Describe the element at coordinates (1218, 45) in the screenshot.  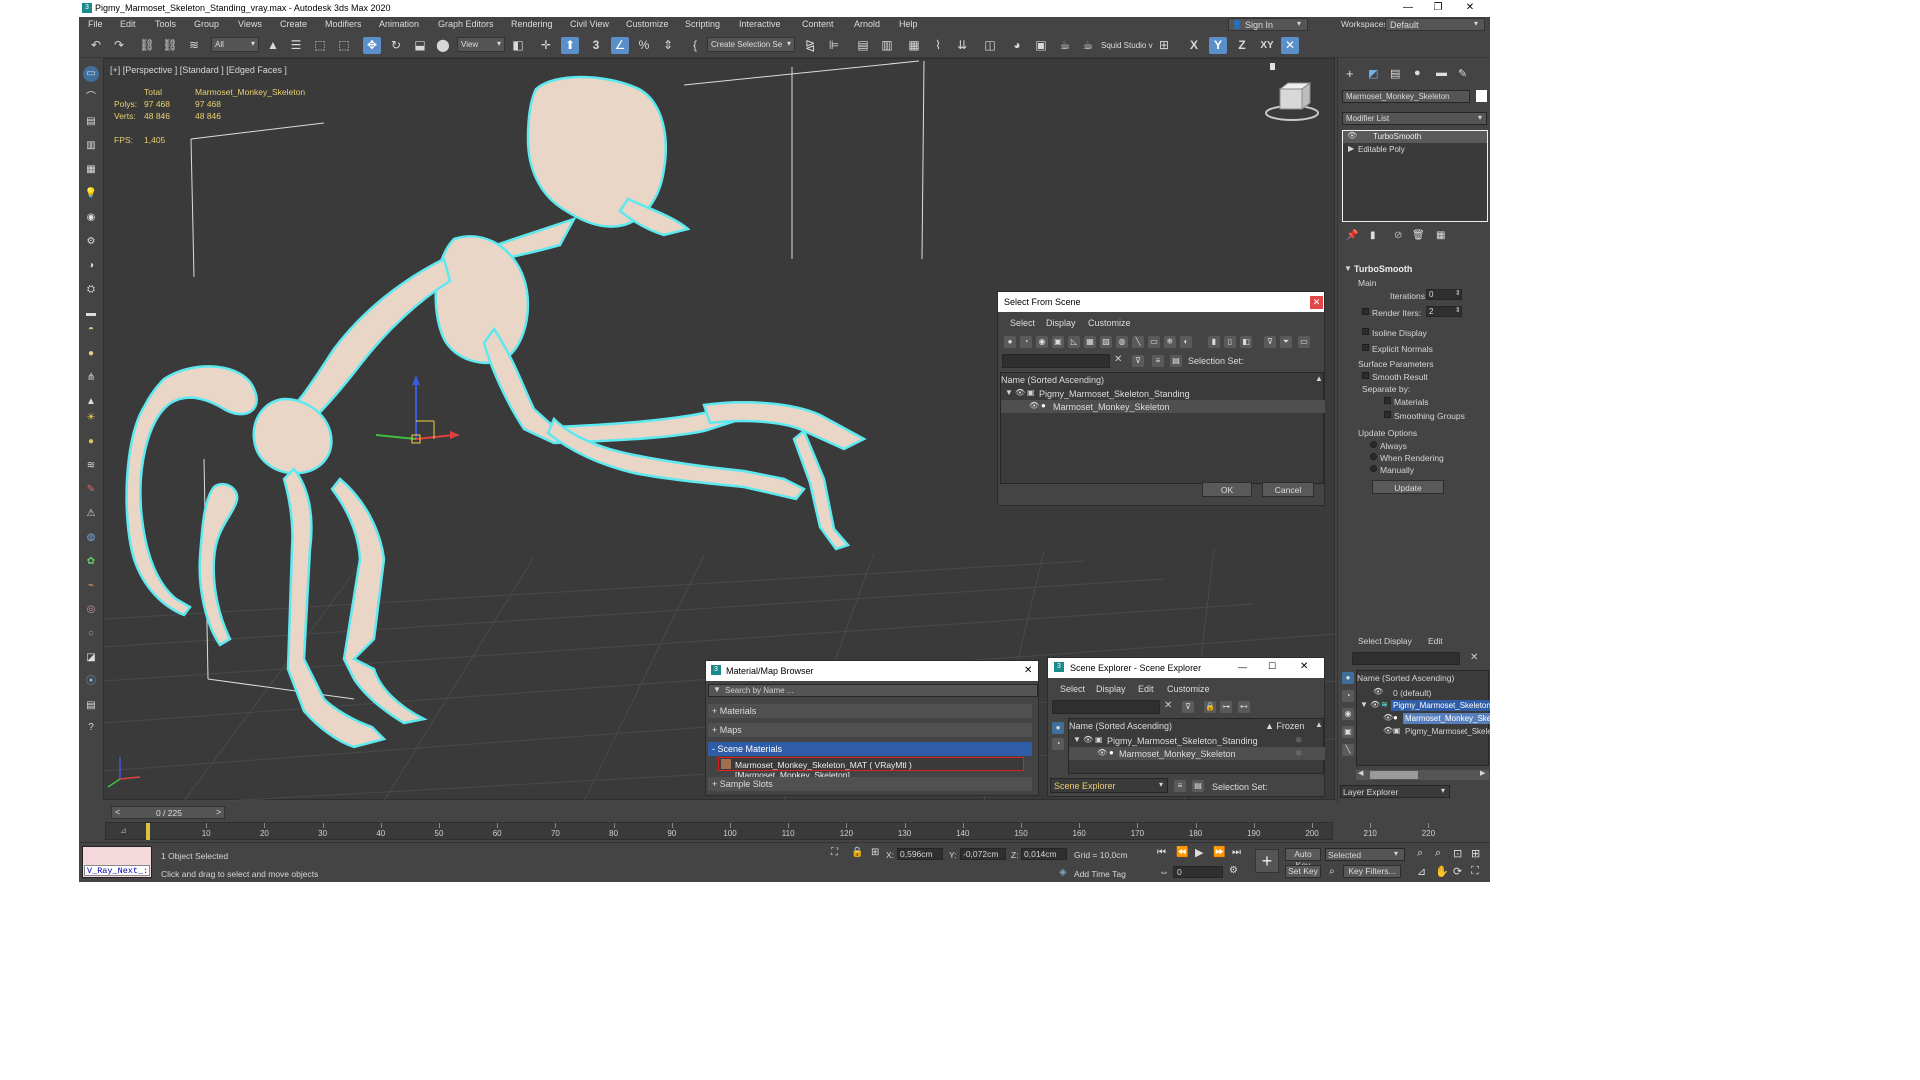
I see `axis-y-button: Y` at that location.